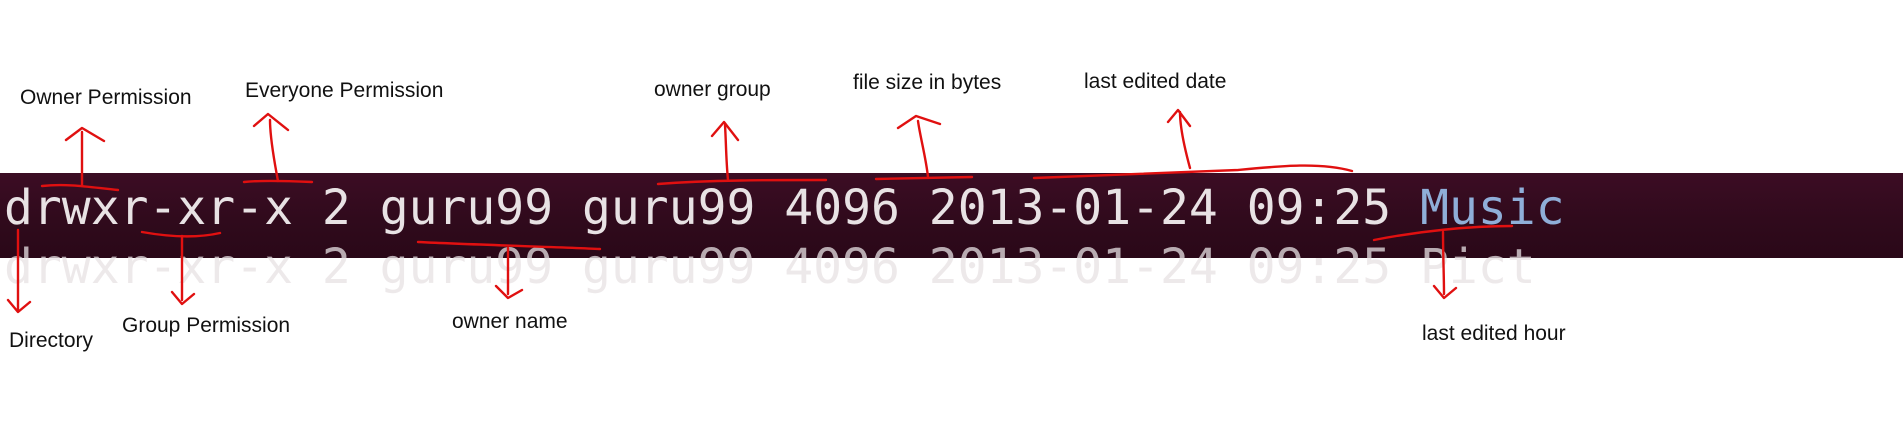 Image resolution: width=1903 pixels, height=439 pixels. Describe the element at coordinates (466, 208) in the screenshot. I see `owner-field: guru99` at that location.